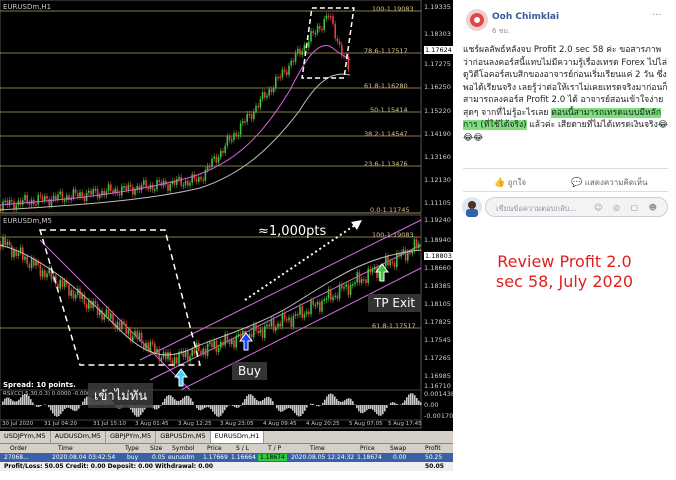  I want to click on tab-gbpjpy: GBPJPYm,M5, so click(131, 437).